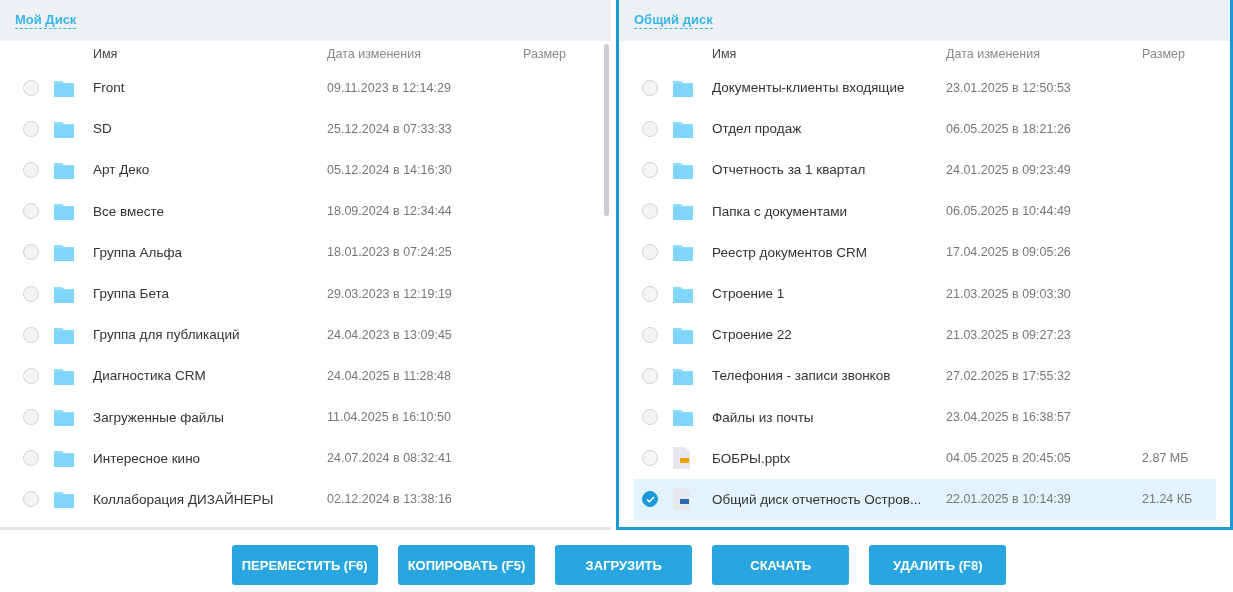  Describe the element at coordinates (306, 293) in the screenshot. I see `file-row: Группа Бета 29.03.2023 в 12:19:19` at that location.